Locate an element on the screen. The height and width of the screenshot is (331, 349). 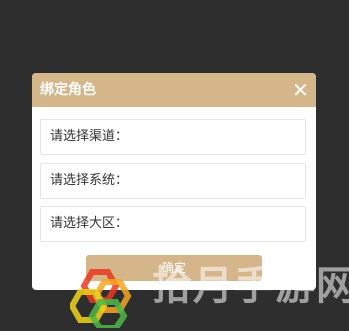
system-select-label: 请选择系统： is located at coordinates (89, 180).